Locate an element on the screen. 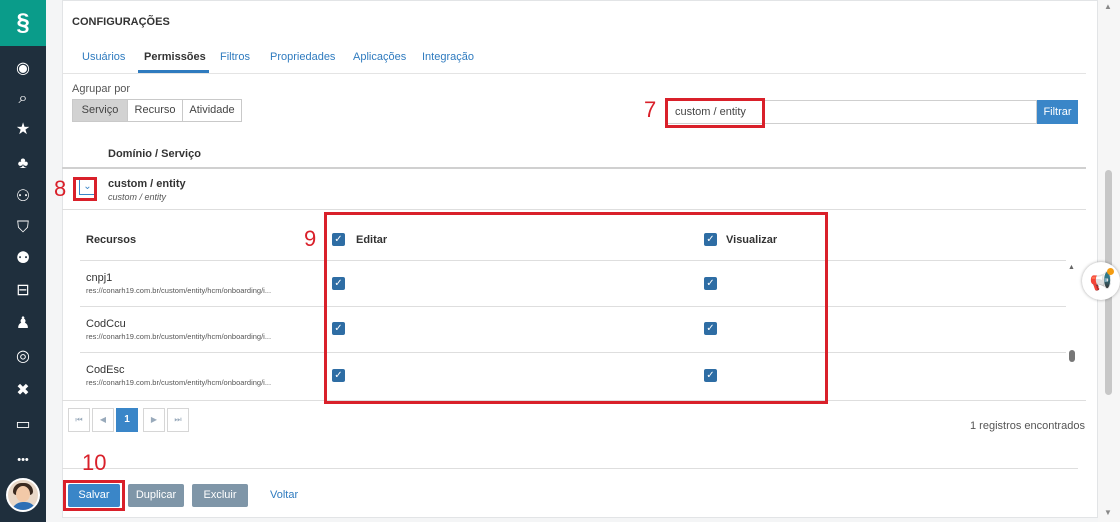  user-circle-icon: ◉ is located at coordinates (23, 69).